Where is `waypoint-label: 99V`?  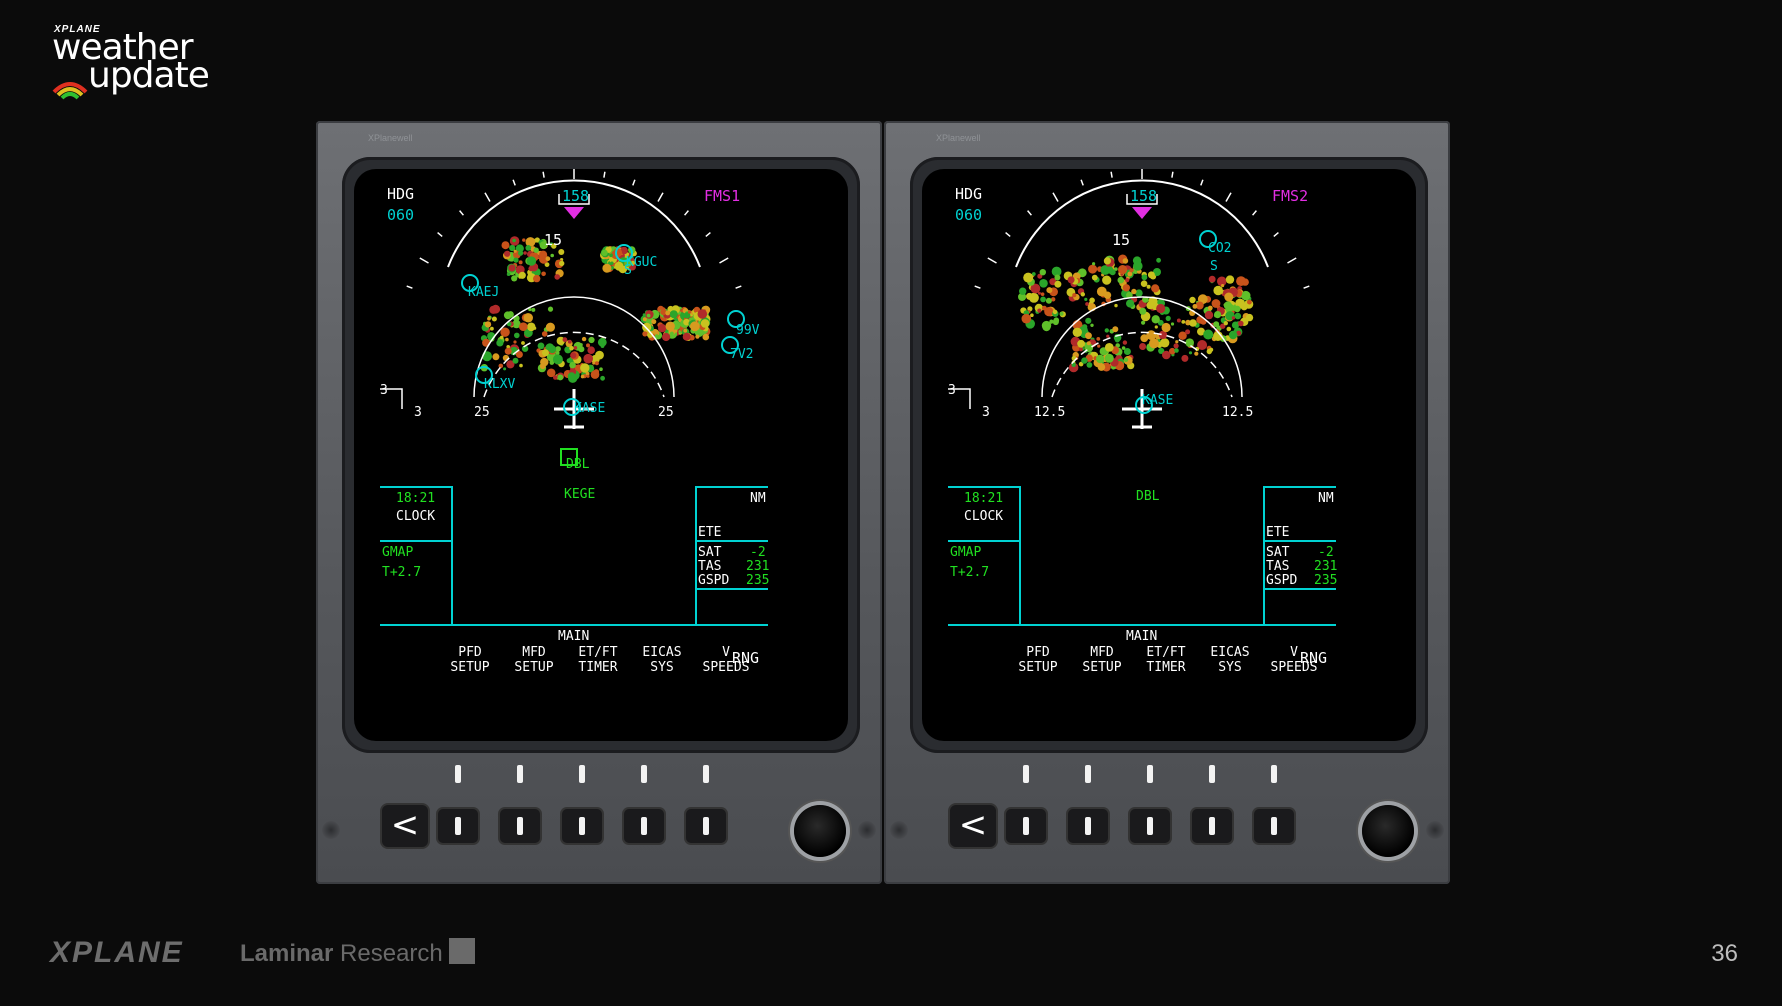 waypoint-label: 99V is located at coordinates (748, 330).